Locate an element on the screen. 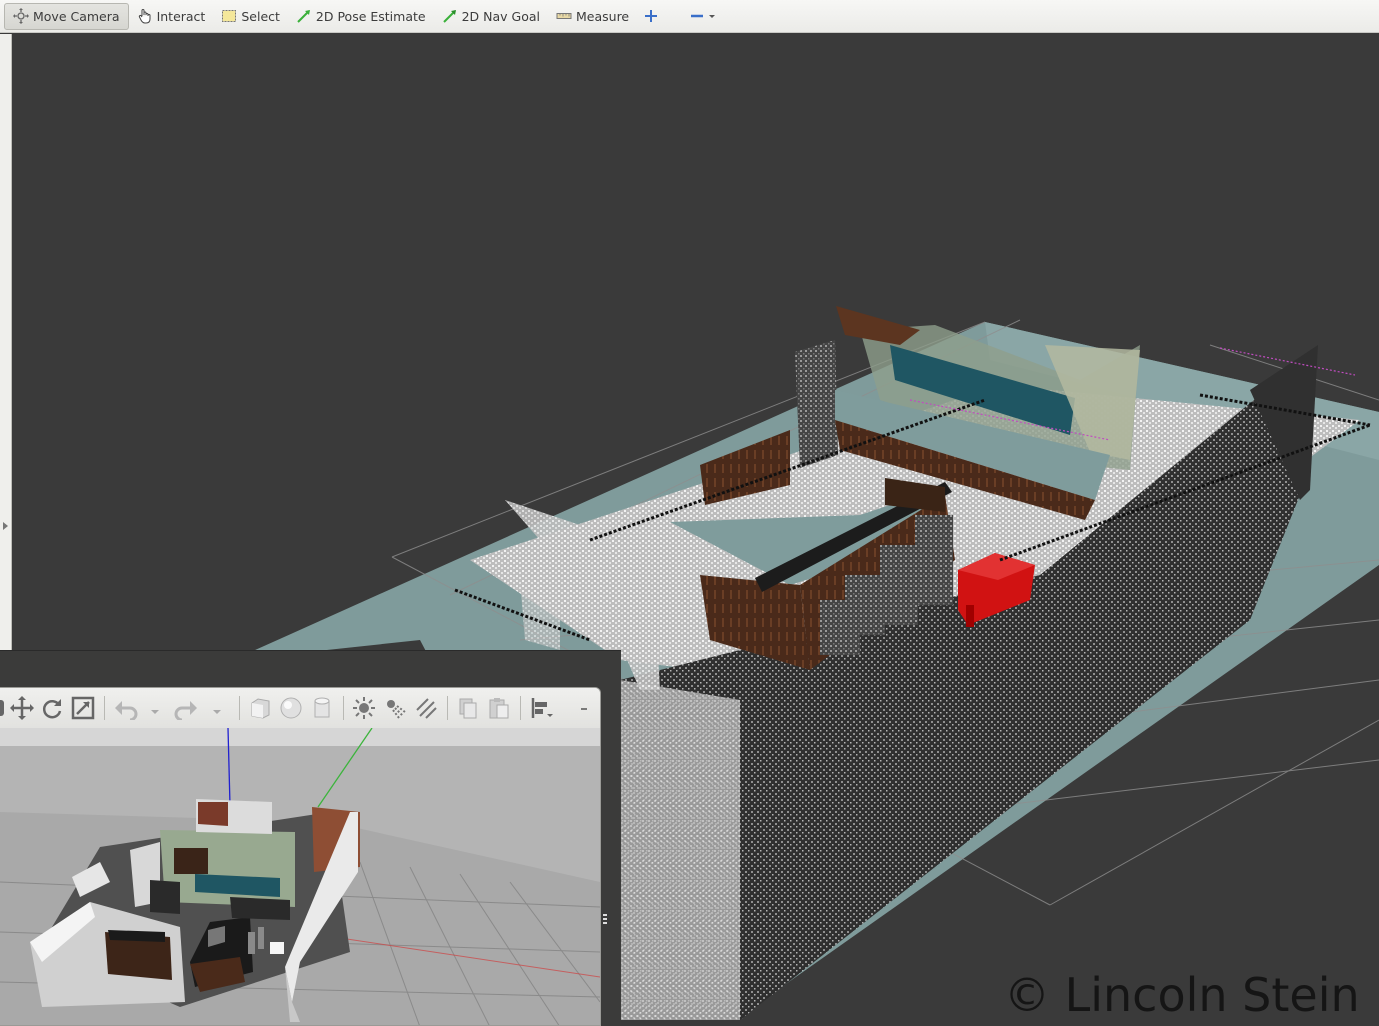 The height and width of the screenshot is (1026, 1379). left-panel-collapse-strip is located at coordinates (6, 342).